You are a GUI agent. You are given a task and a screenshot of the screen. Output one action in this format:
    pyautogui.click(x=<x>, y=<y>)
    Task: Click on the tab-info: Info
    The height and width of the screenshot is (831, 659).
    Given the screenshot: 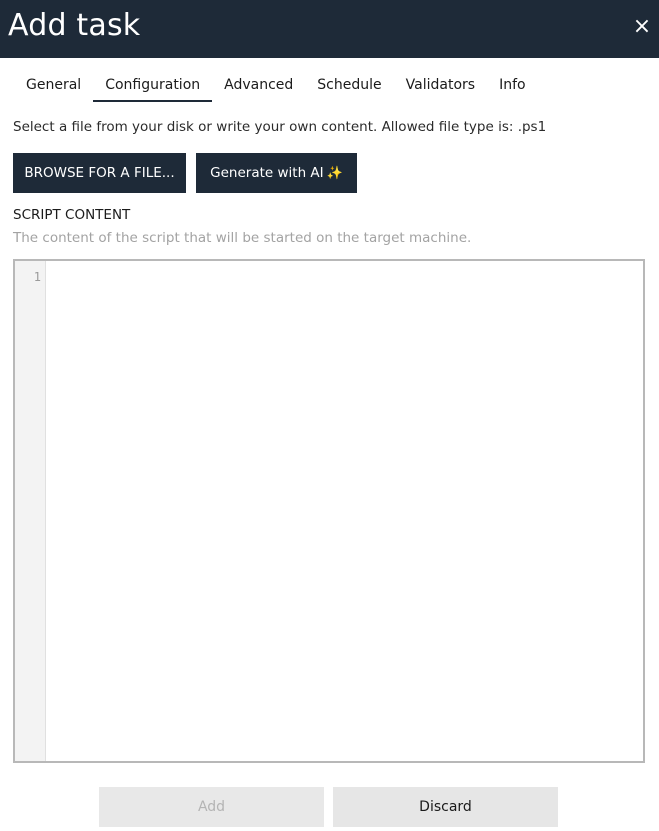 What is the action you would take?
    pyautogui.click(x=512, y=84)
    